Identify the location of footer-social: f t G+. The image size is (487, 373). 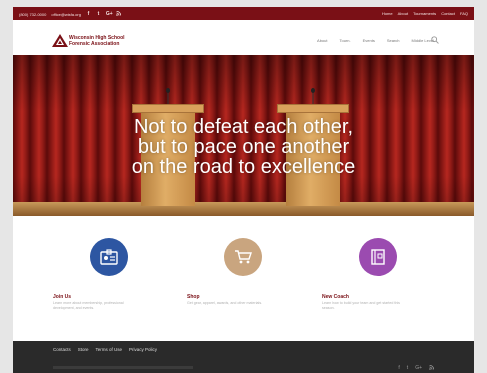
(416, 368).